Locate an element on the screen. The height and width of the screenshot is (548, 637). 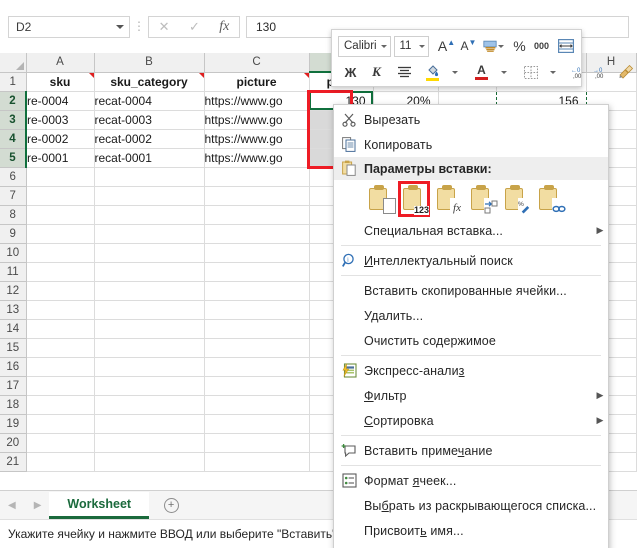
menu-item-paste-special: Специальная вставка... ▶ is located at coordinates (471, 230).